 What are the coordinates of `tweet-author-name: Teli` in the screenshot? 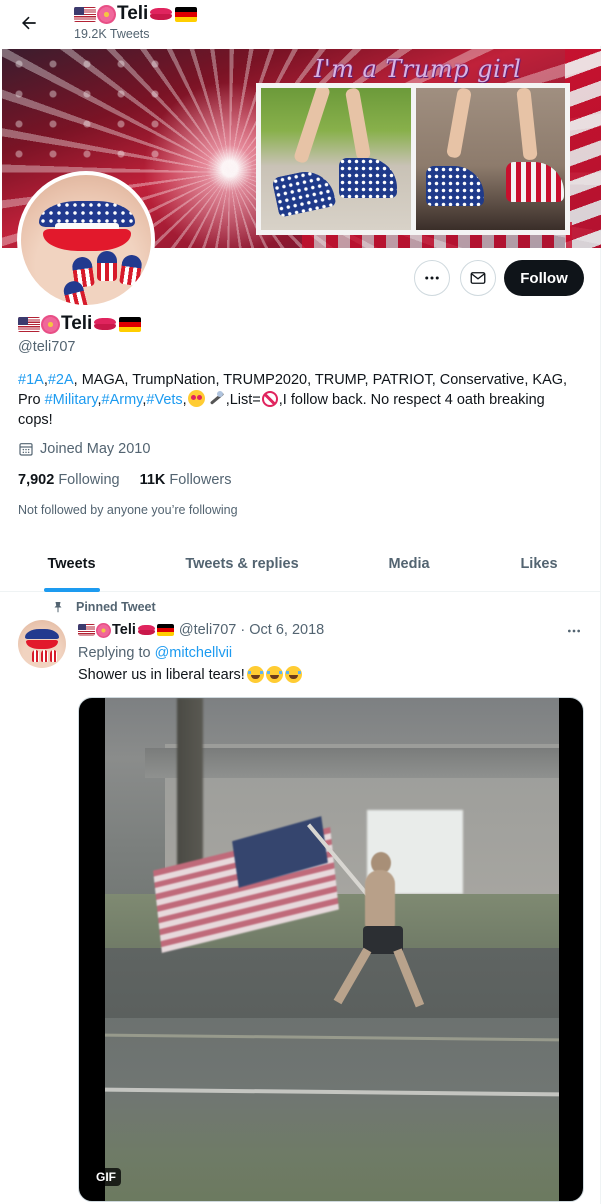 It's located at (124, 630).